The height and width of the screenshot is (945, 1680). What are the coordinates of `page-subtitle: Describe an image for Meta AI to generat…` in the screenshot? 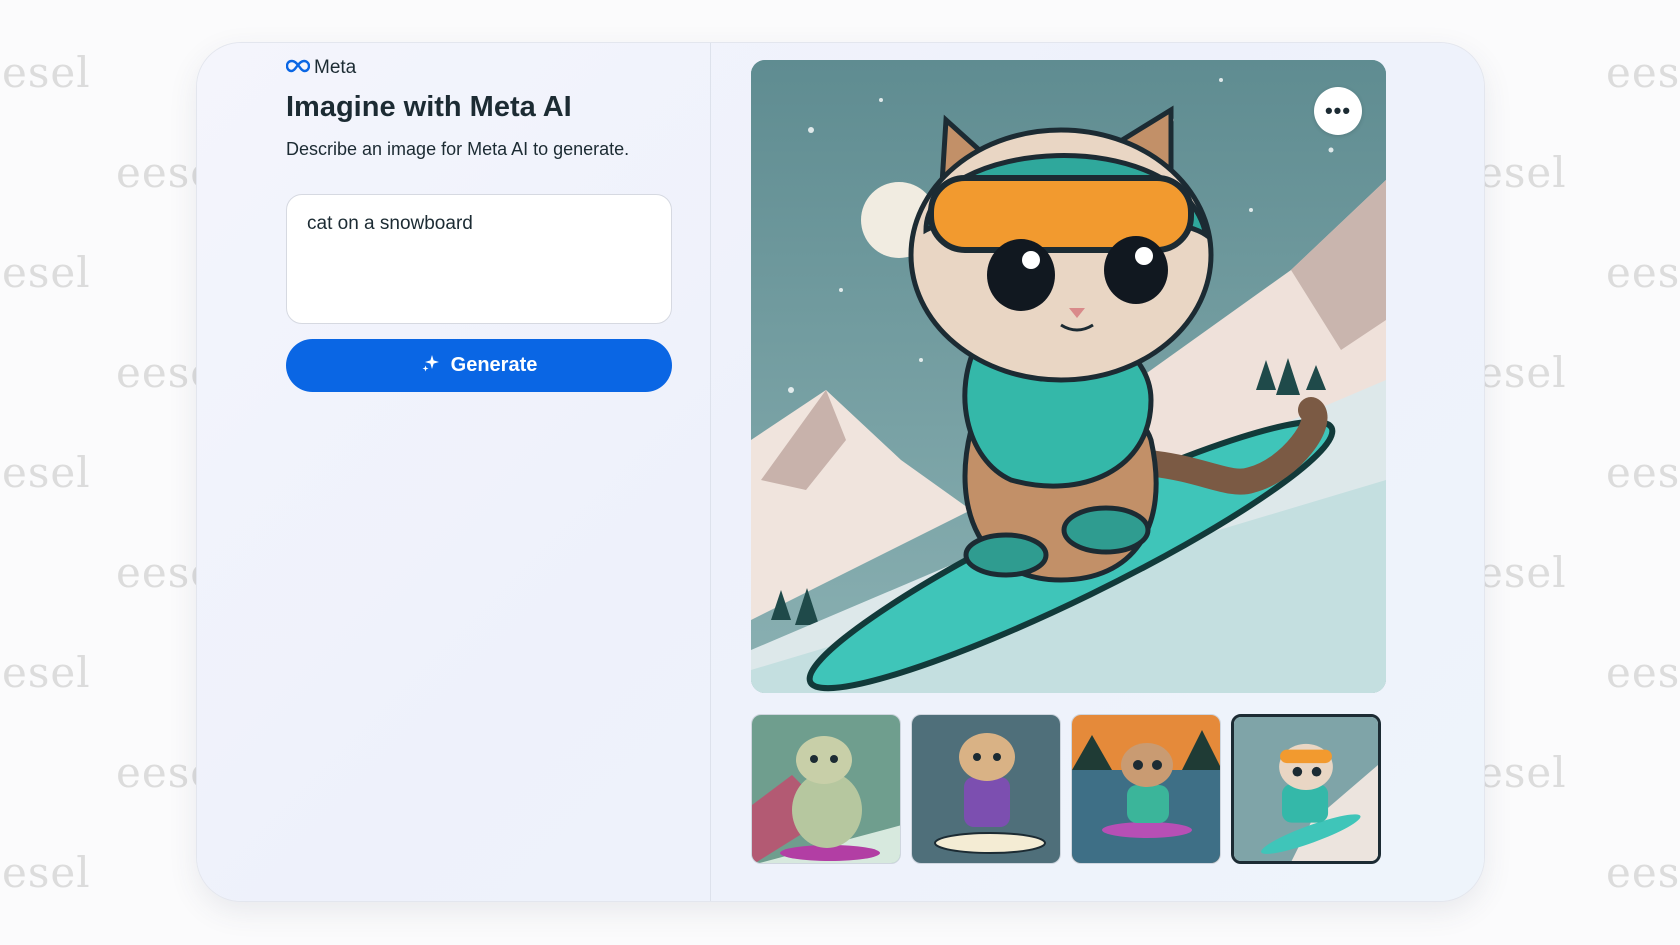 It's located at (458, 149).